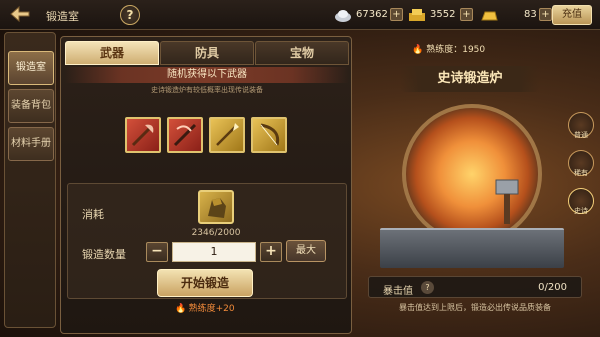  What do you see at coordinates (530, 14) in the screenshot?
I see `gold-value: 83` at bounding box center [530, 14].